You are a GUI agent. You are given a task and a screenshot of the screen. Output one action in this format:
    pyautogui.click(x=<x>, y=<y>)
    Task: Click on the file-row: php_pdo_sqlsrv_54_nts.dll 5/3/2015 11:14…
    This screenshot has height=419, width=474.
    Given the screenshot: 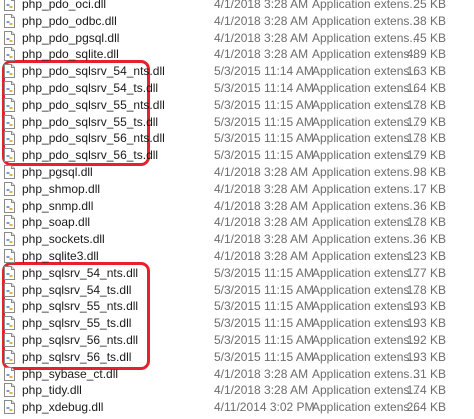 What is the action you would take?
    pyautogui.click(x=237, y=71)
    